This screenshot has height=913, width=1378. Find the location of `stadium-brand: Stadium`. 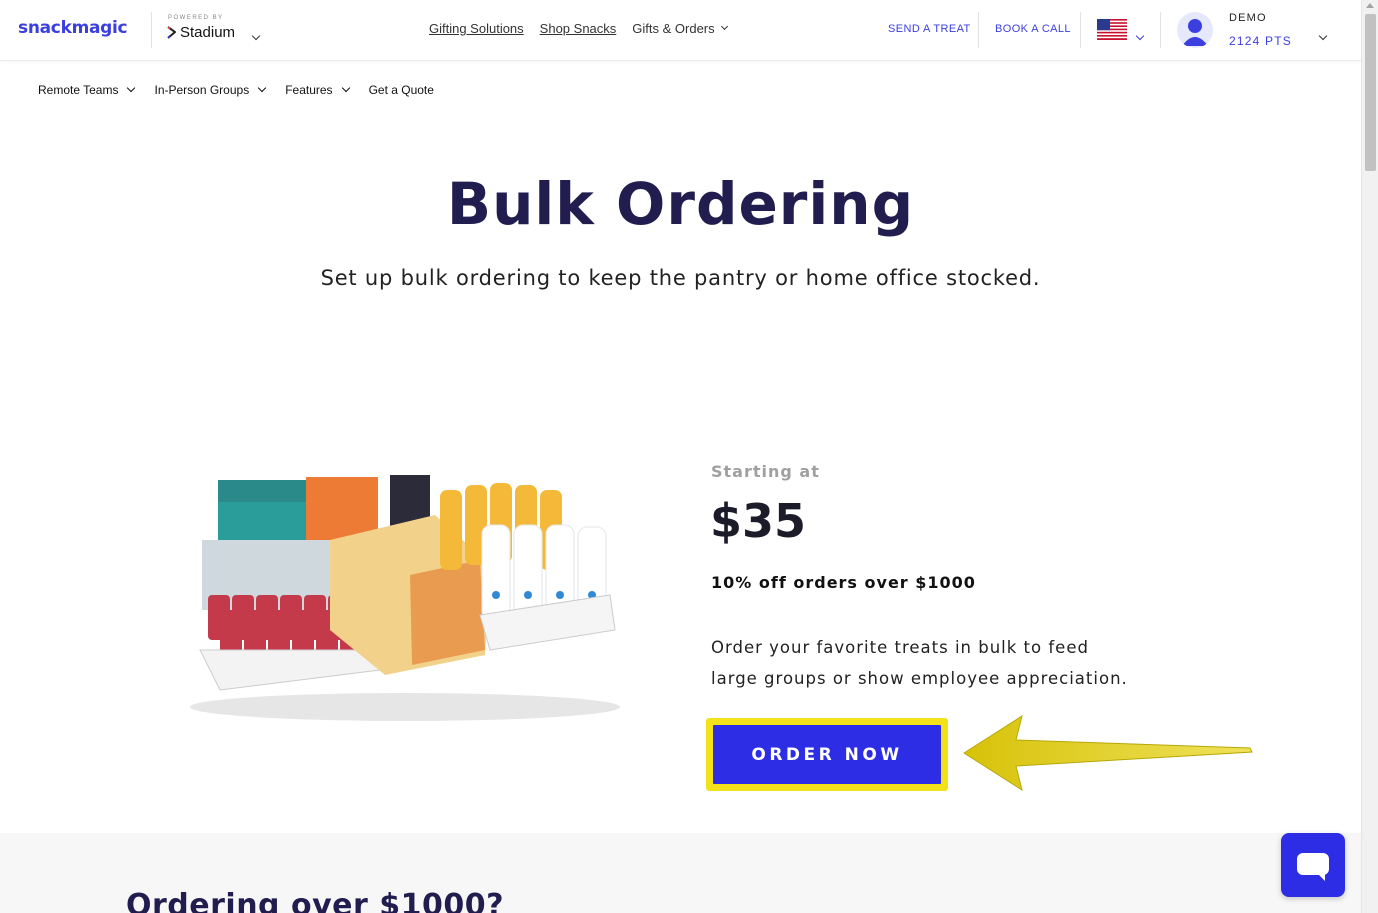

stadium-brand: Stadium is located at coordinates (201, 32).